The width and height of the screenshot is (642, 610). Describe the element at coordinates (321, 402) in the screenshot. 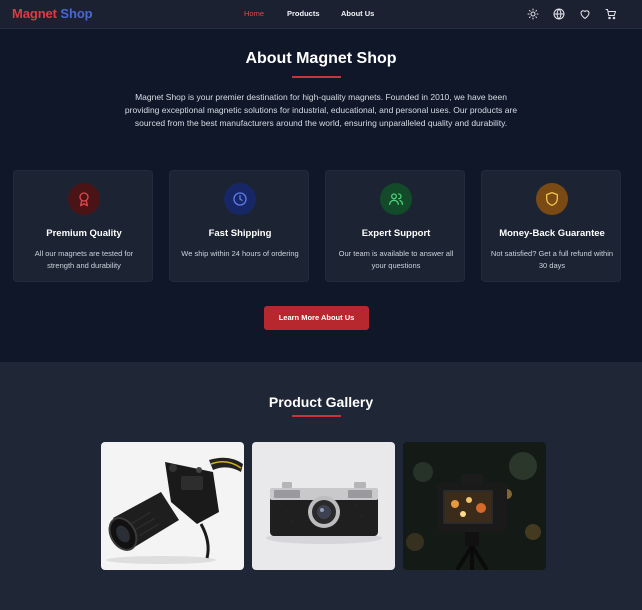

I see `gallery-title: Product Gallery` at that location.